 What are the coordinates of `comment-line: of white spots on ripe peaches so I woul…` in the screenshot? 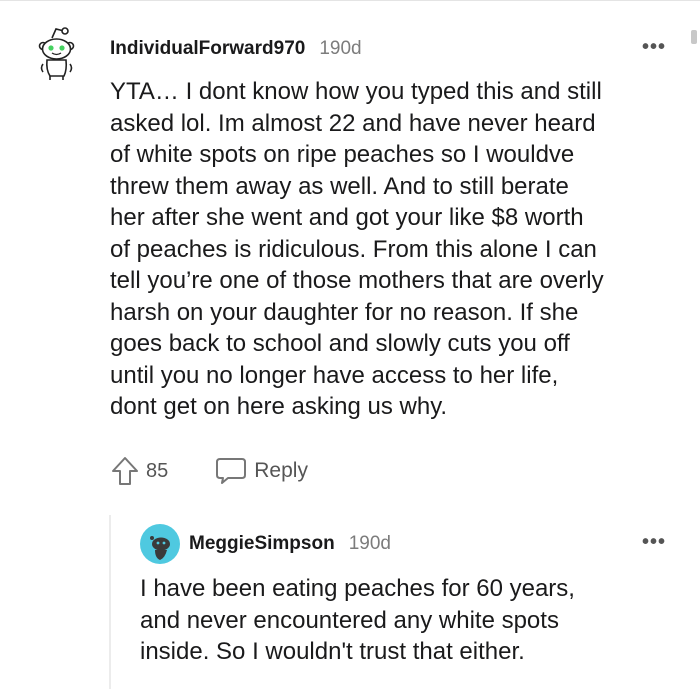 It's located at (342, 154).